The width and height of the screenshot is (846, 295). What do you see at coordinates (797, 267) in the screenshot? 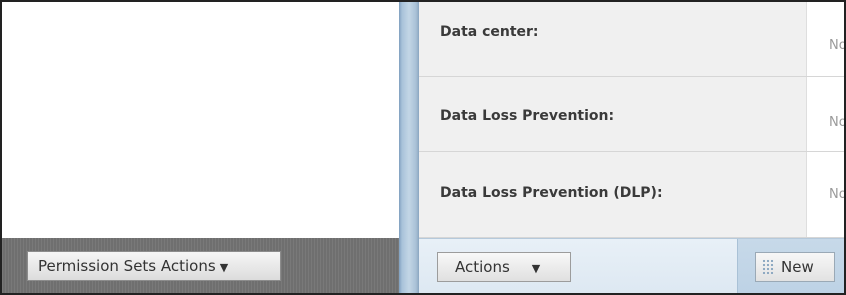
I see `new-label: New` at bounding box center [797, 267].